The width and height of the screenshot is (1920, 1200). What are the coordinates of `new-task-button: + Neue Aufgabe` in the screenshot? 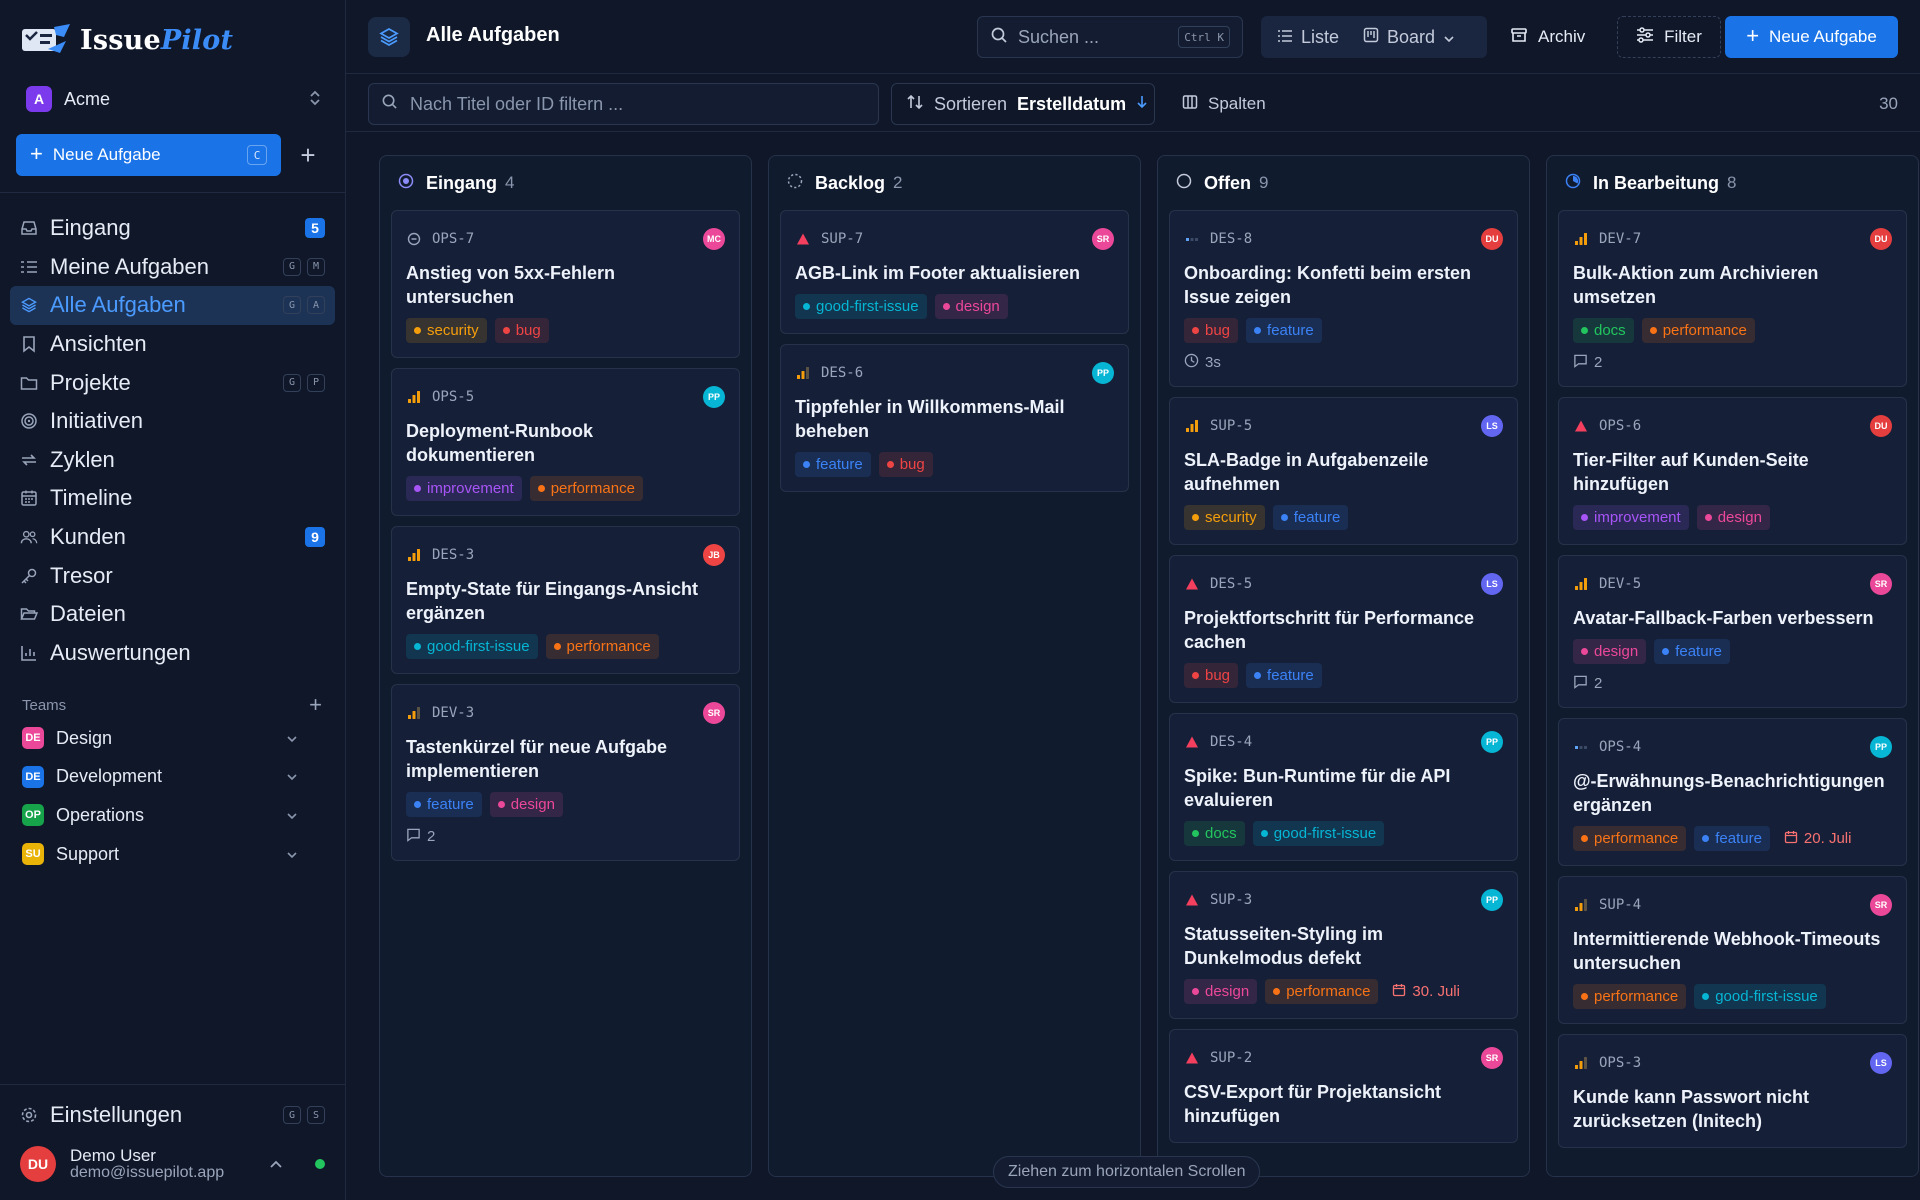 It's located at (1811, 37).